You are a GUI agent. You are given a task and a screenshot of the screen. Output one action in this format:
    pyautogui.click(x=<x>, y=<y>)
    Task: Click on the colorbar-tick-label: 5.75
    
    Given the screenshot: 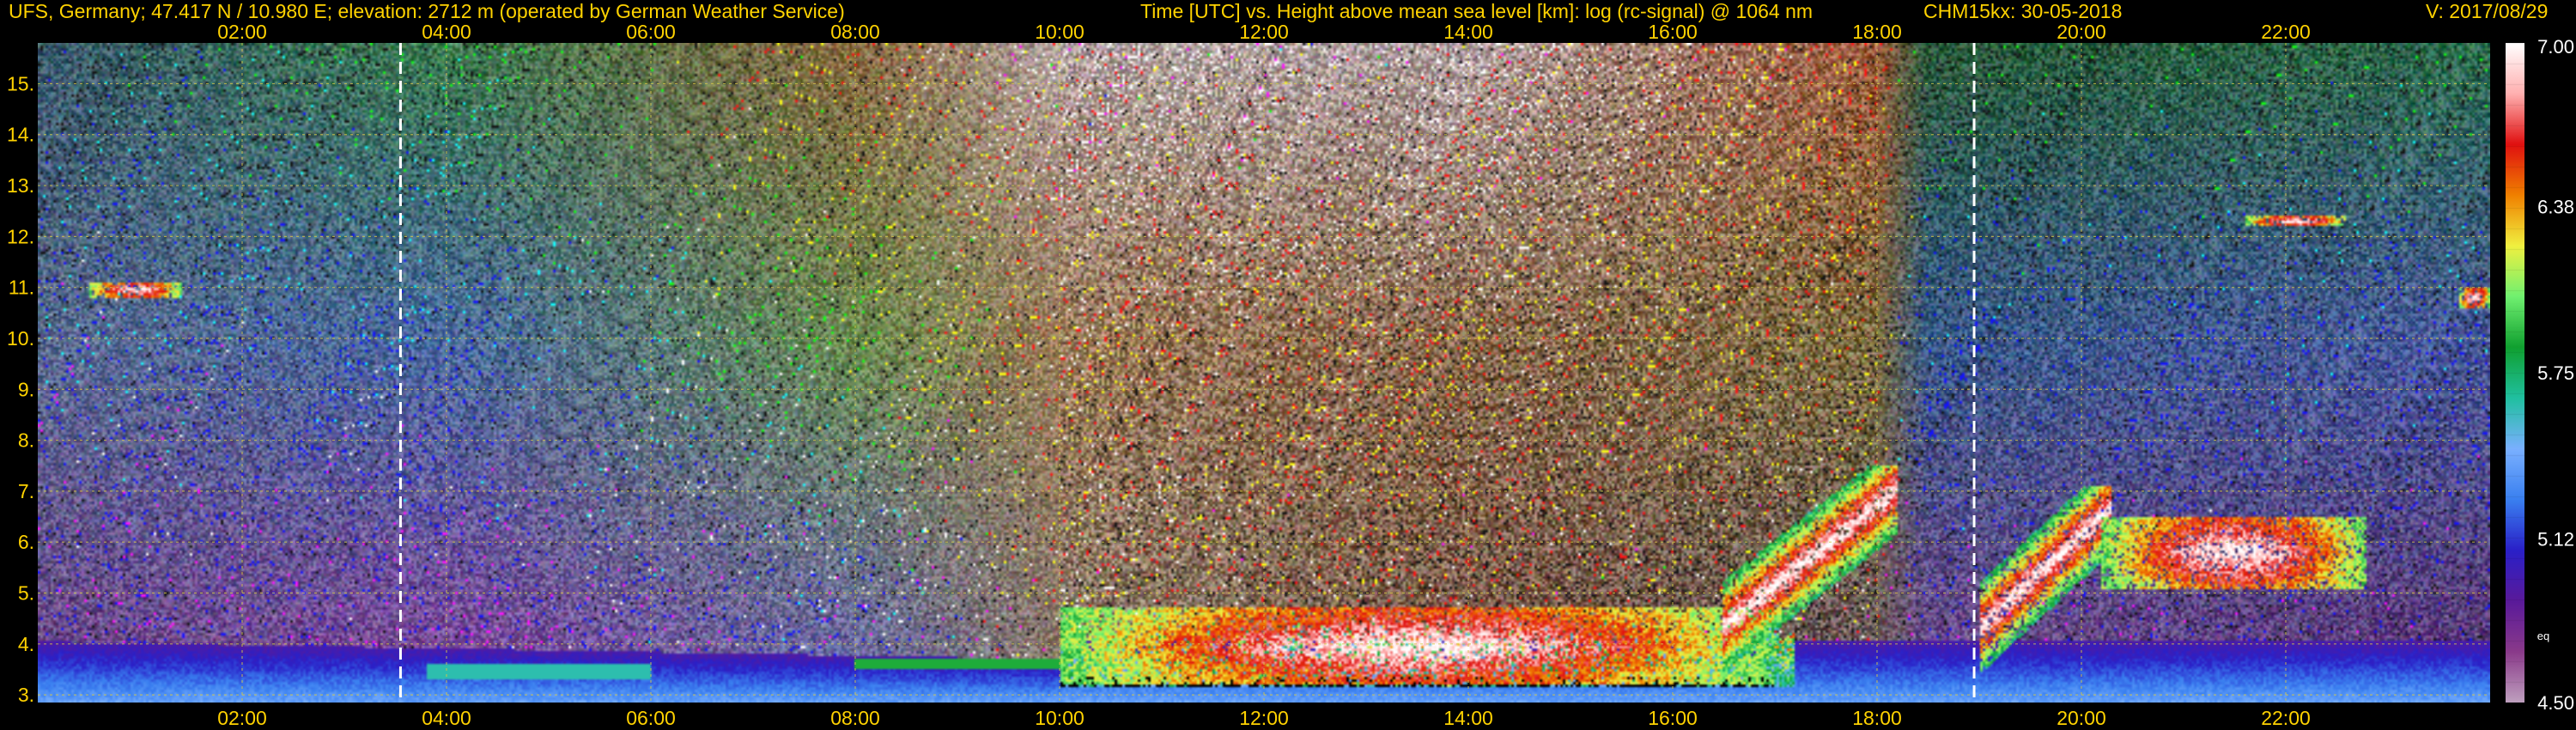 What is the action you would take?
    pyautogui.click(x=2555, y=373)
    